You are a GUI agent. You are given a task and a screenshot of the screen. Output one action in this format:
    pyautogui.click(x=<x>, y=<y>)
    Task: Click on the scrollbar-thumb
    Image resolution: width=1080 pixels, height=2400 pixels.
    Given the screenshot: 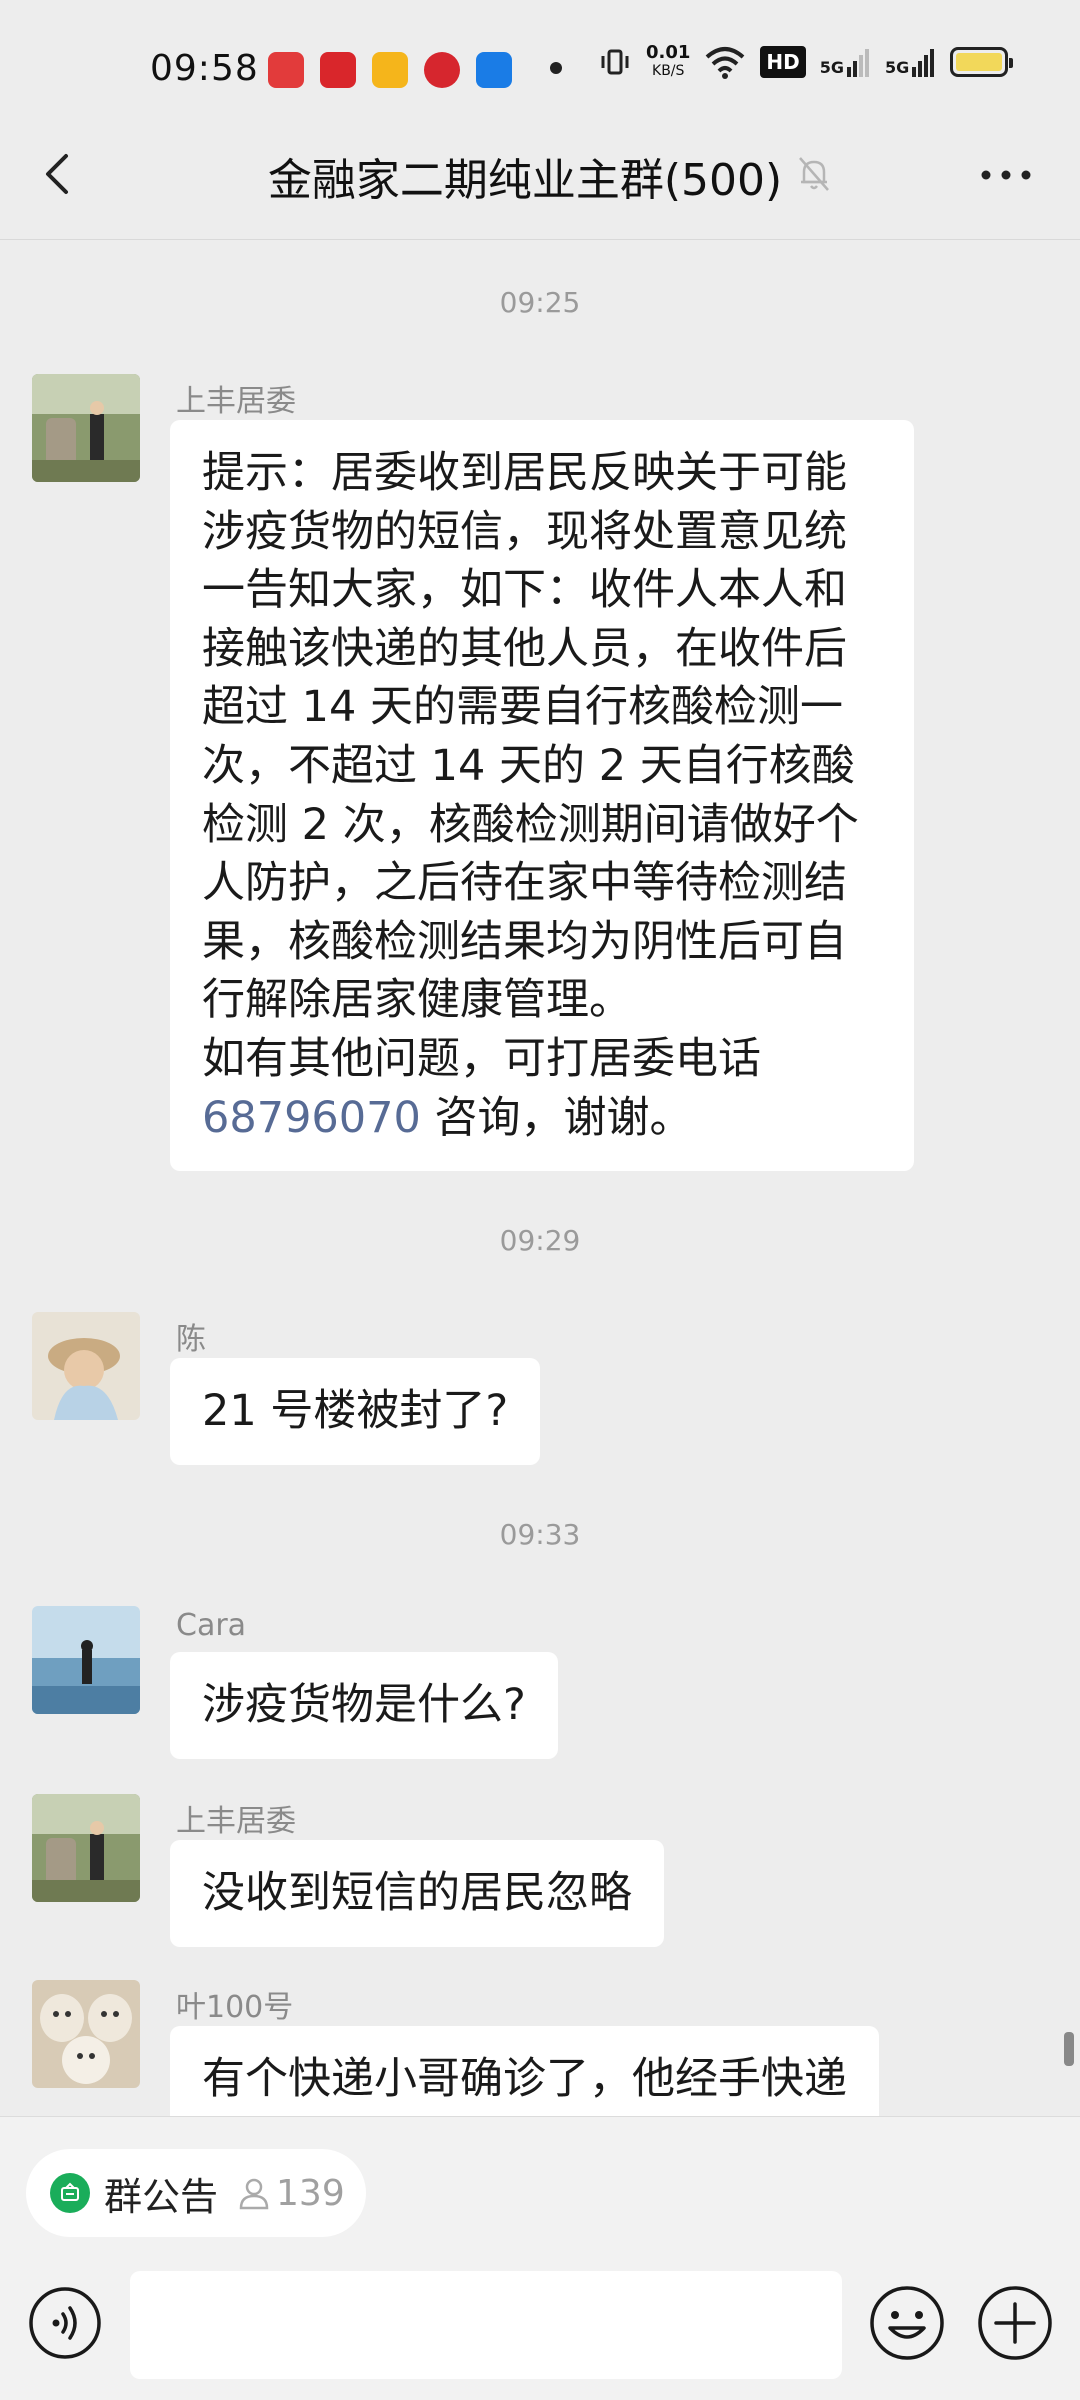 What is the action you would take?
    pyautogui.click(x=1069, y=2049)
    